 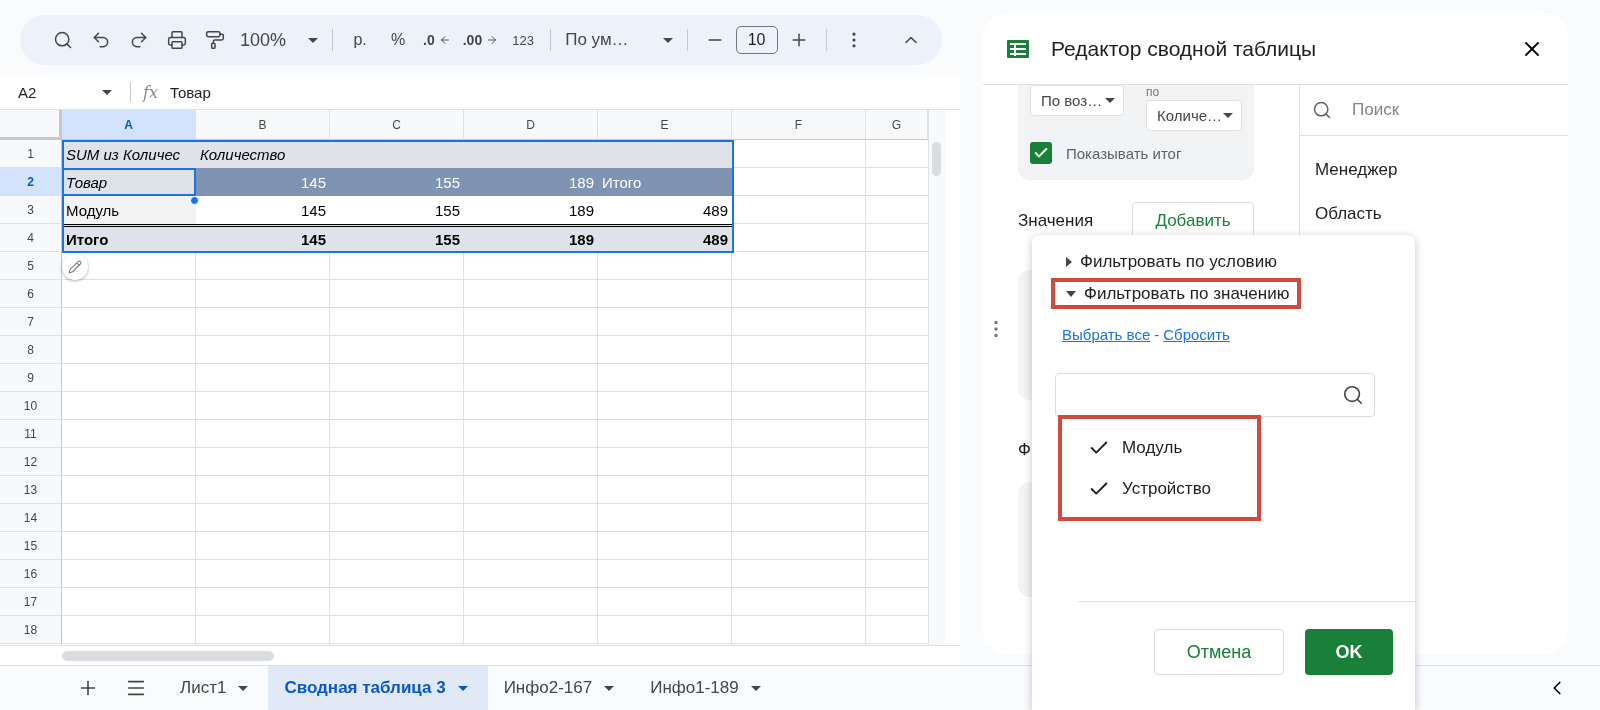 I want to click on row-header: 1, so click(x=31, y=154).